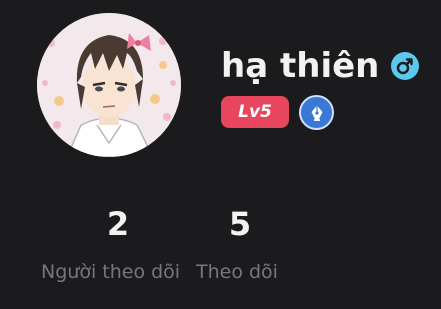  I want to click on followers-label: Người theo dõi, so click(111, 272).